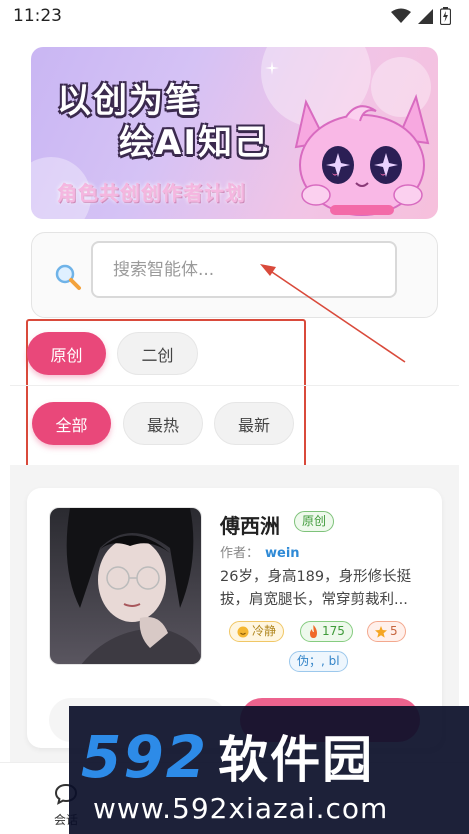 The image size is (469, 834). What do you see at coordinates (37, 16) in the screenshot?
I see `status-time: 11:23` at bounding box center [37, 16].